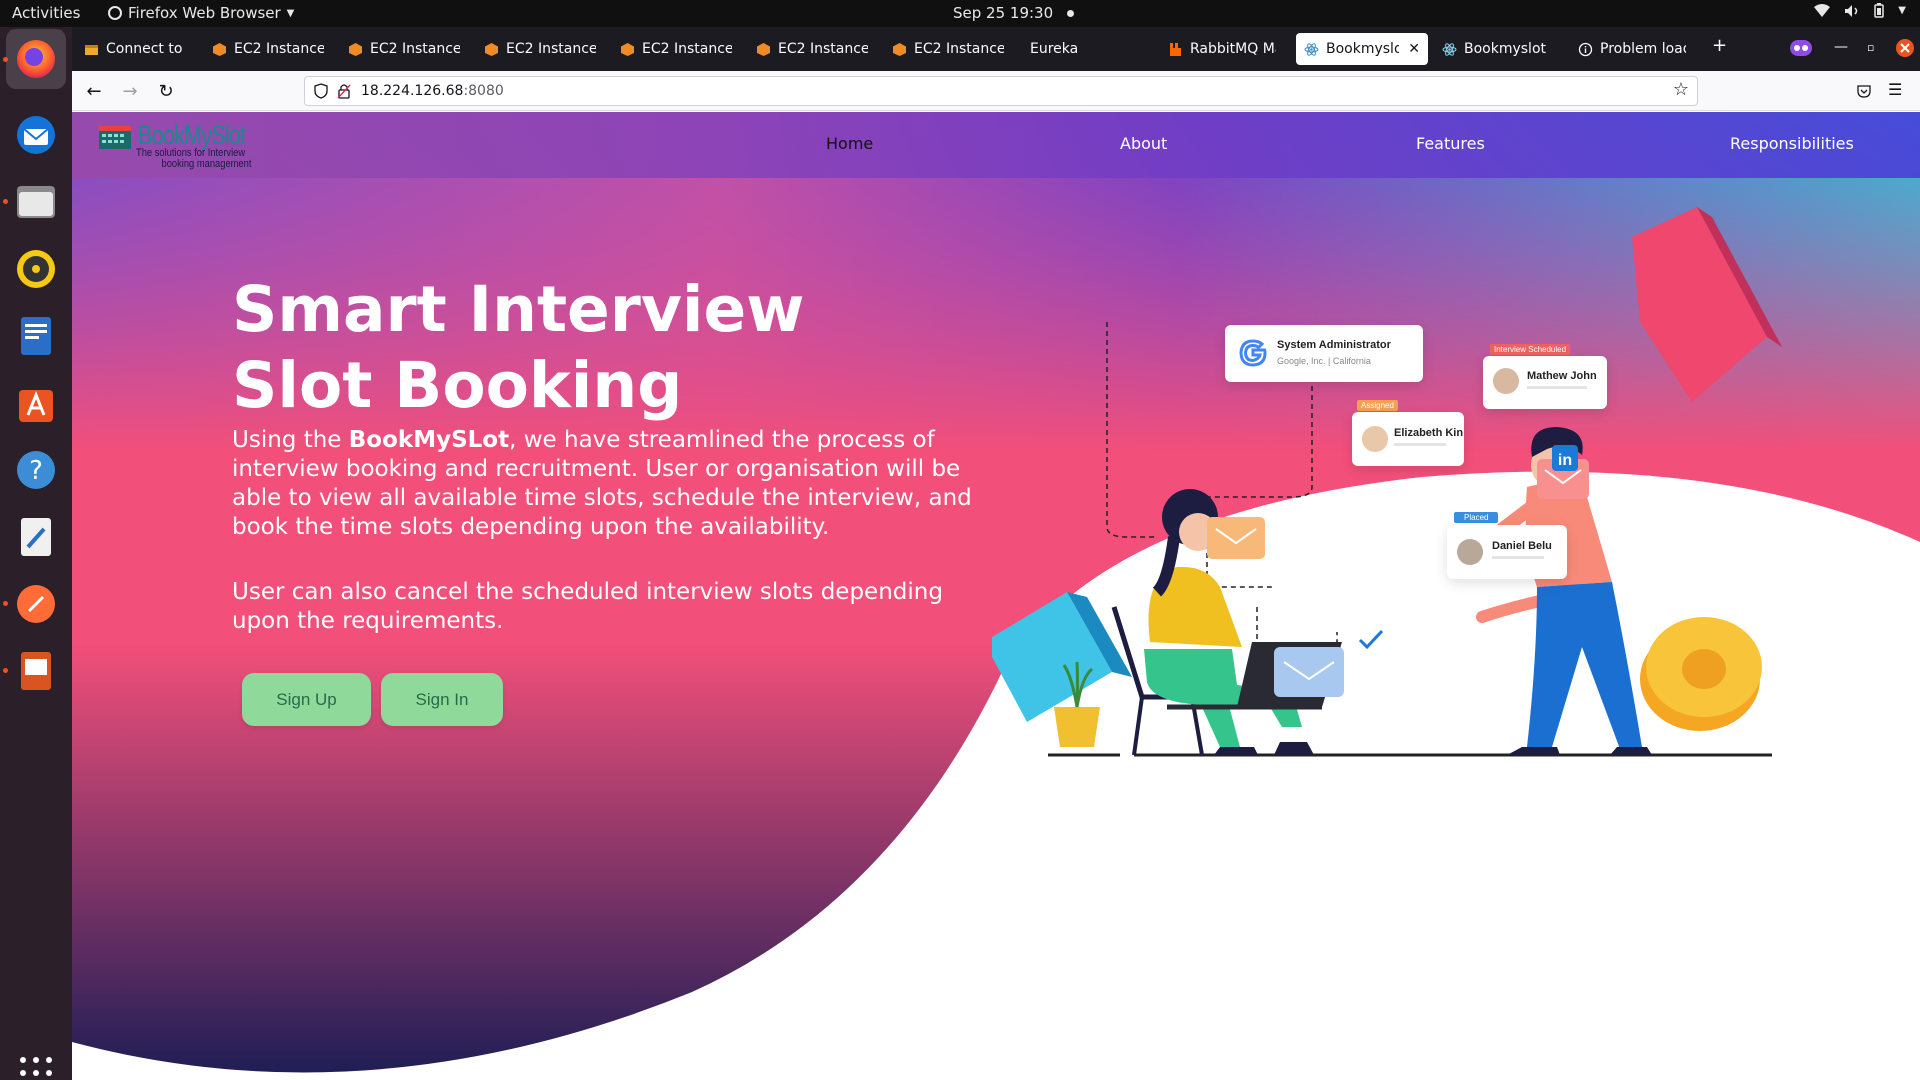 Image resolution: width=1920 pixels, height=1080 pixels. What do you see at coordinates (36, 403) in the screenshot?
I see `dock-software` at bounding box center [36, 403].